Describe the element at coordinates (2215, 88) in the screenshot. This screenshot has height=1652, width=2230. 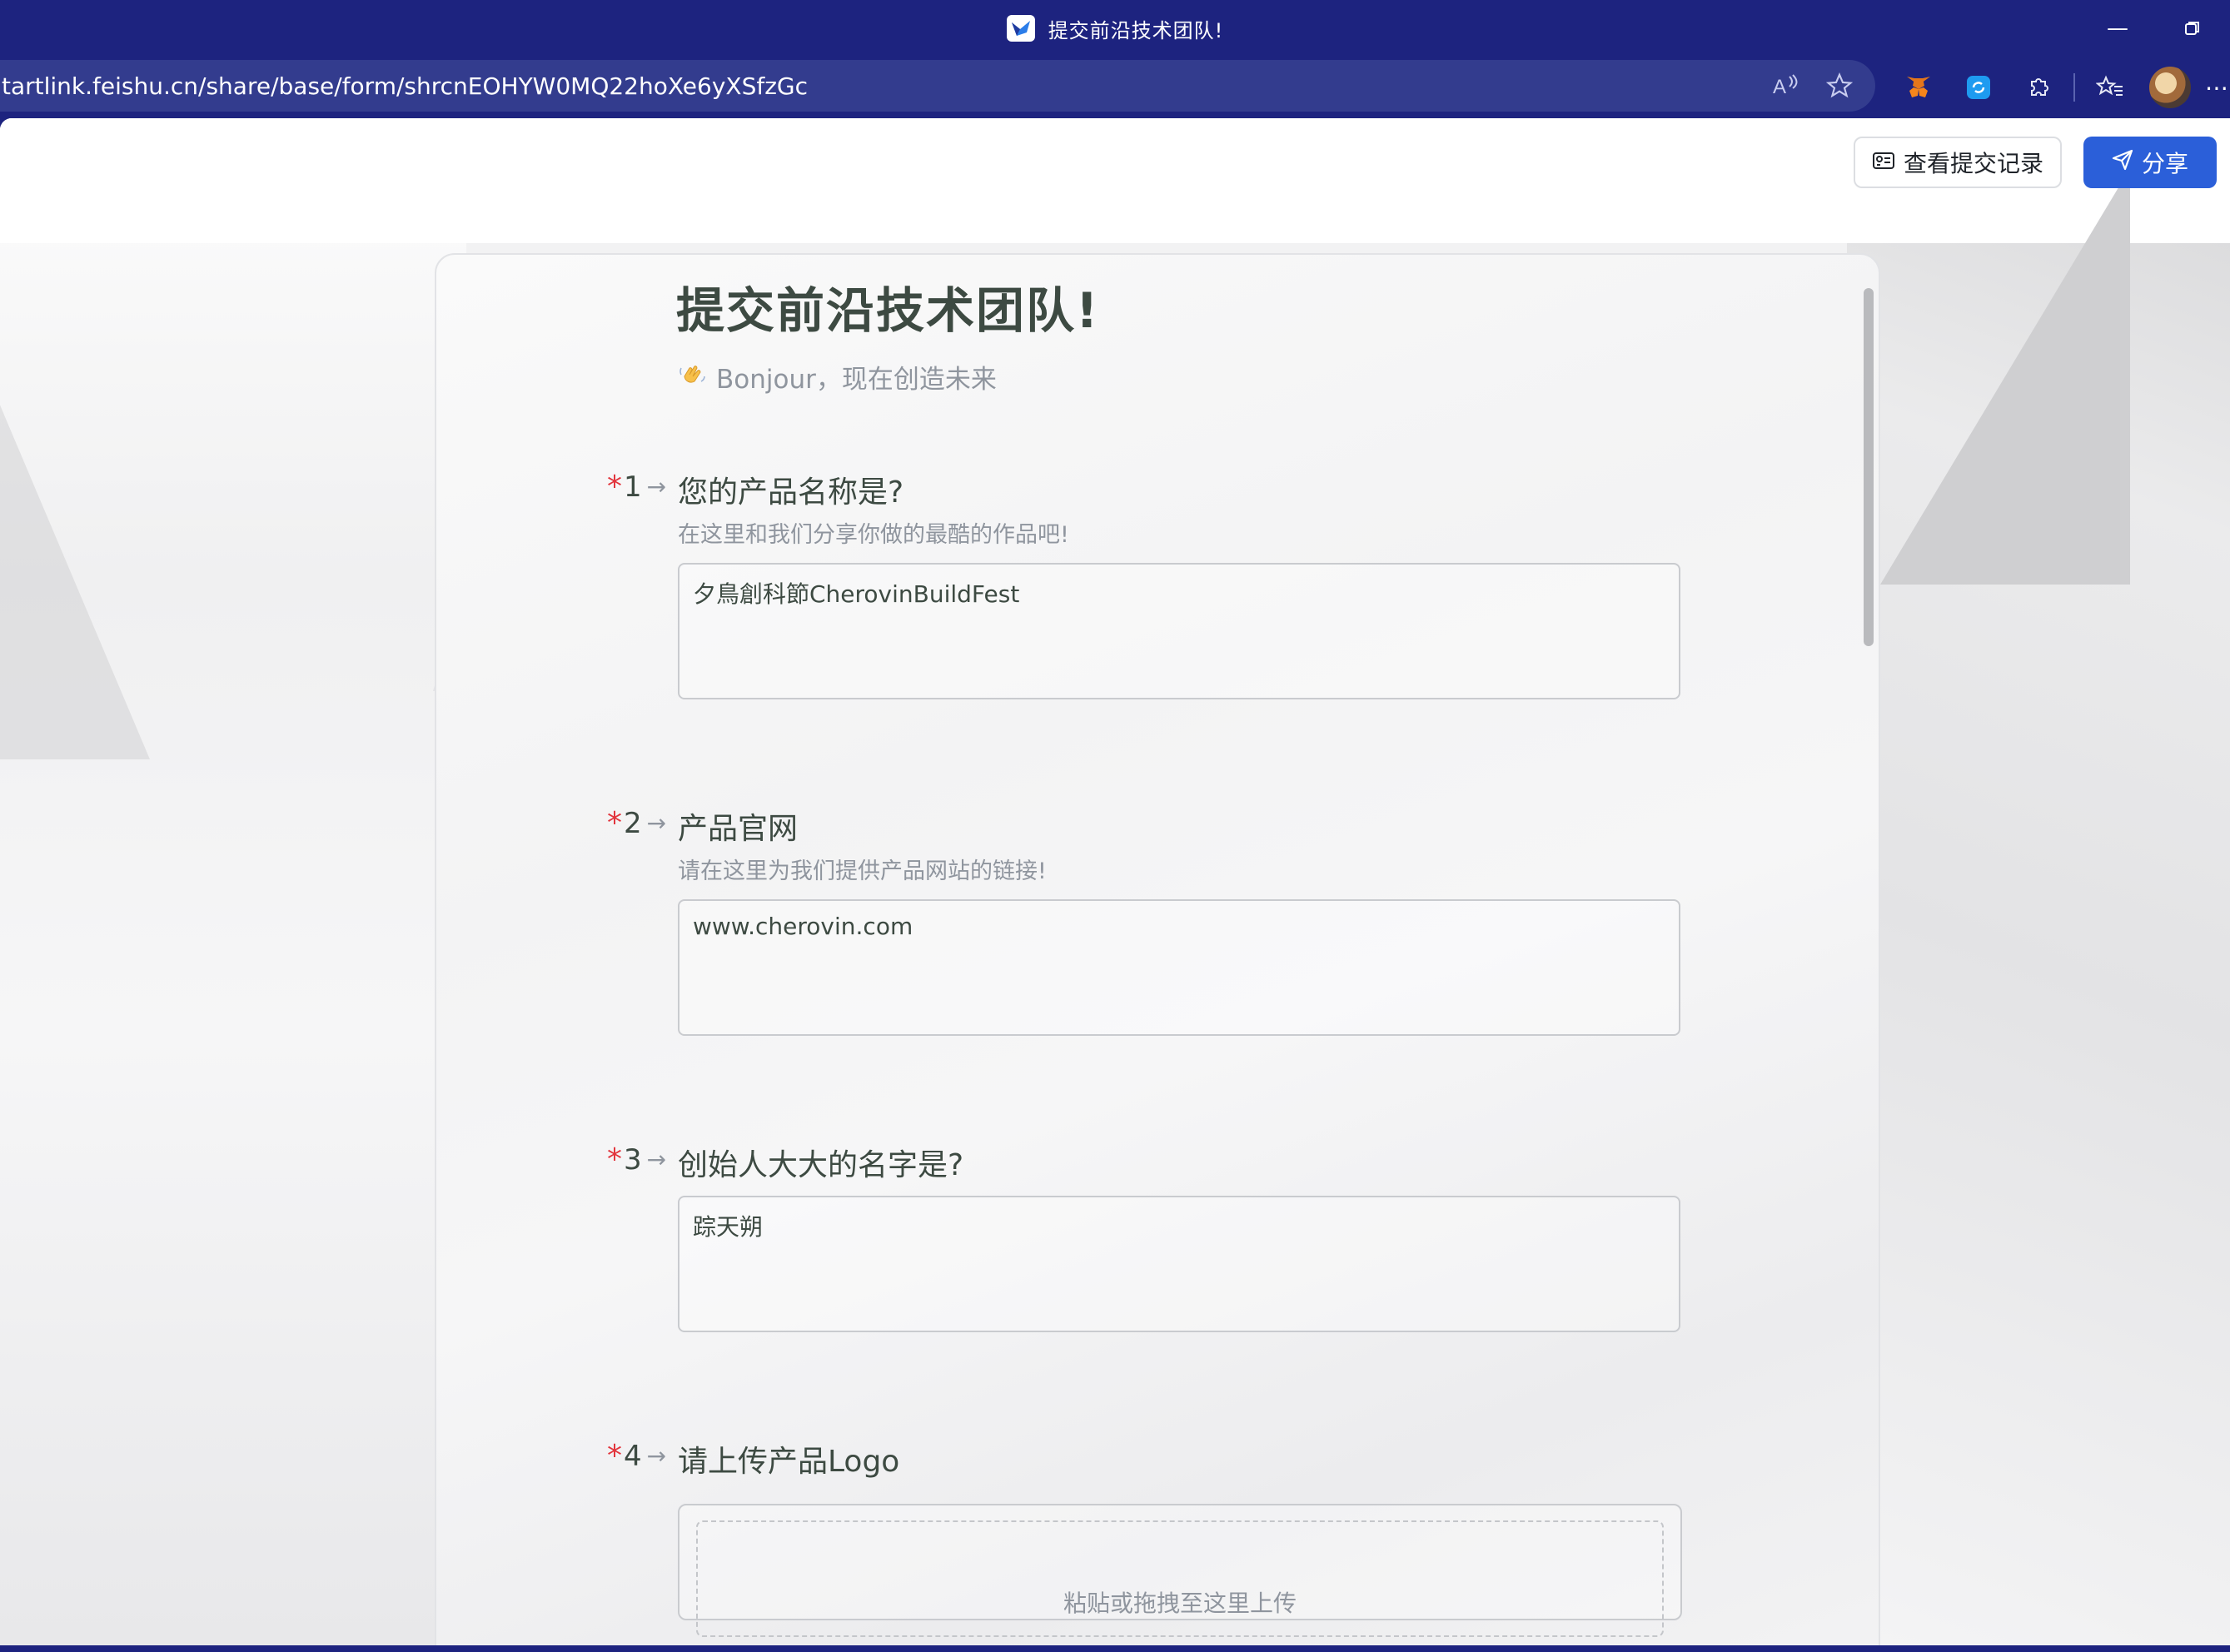
I see `more-menu-icon: ⋯` at that location.